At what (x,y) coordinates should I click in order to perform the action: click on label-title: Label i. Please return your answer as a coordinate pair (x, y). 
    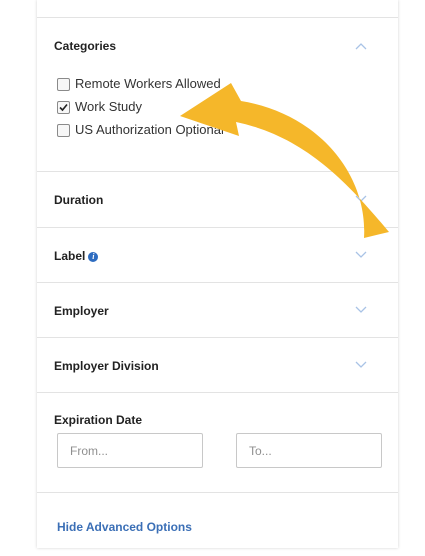
    Looking at the image, I should click on (76, 256).